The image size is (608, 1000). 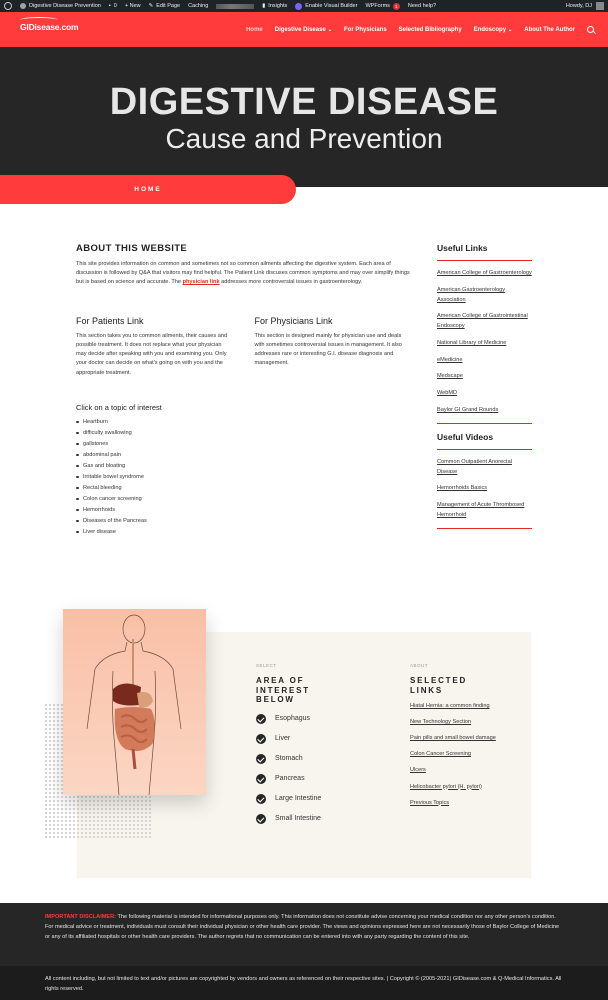 I want to click on hero-banner: DIGESTIVE DISEASE Cause and Prevention, so click(x=304, y=111).